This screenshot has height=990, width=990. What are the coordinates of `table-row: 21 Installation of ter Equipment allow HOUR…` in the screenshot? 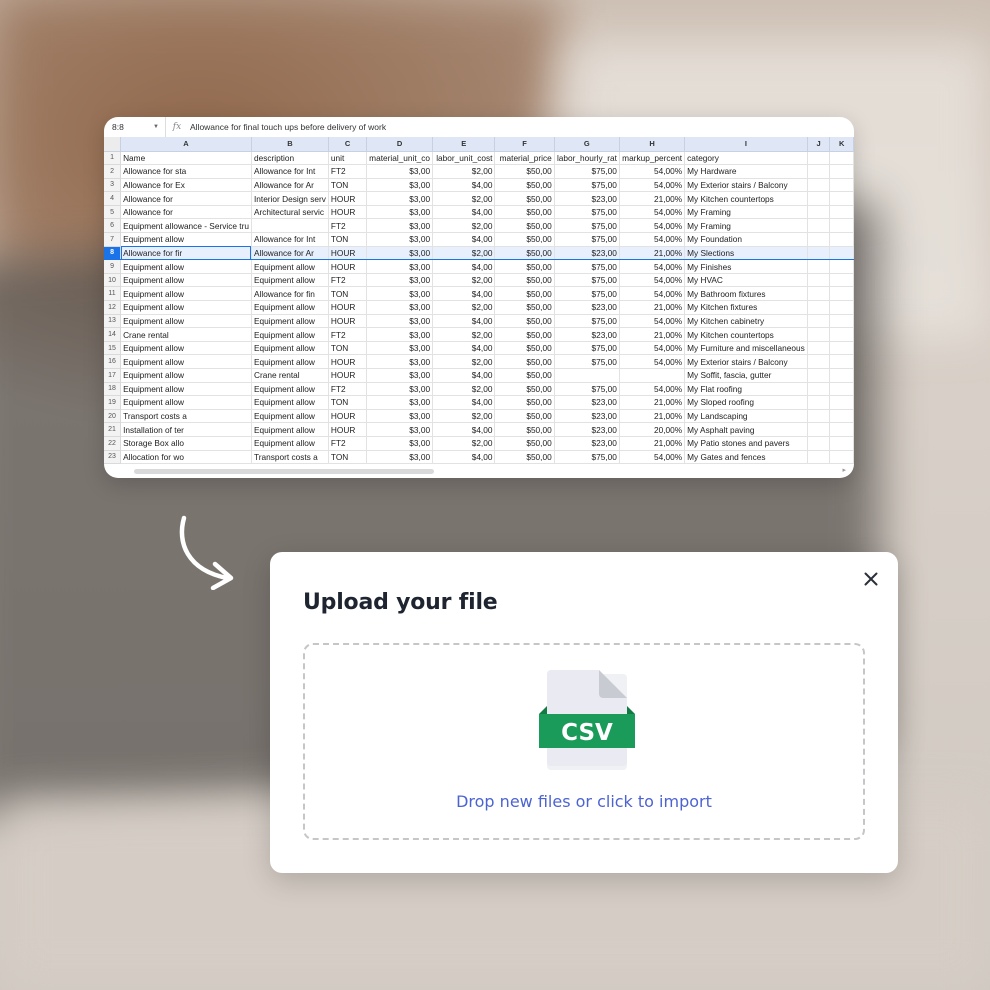 It's located at (479, 429).